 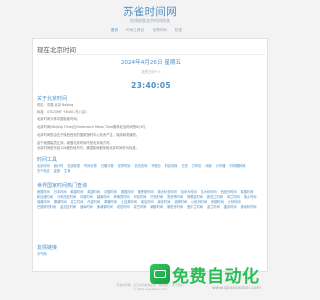 I want to click on country-time-link: 捷克时间, so click(x=230, y=207).